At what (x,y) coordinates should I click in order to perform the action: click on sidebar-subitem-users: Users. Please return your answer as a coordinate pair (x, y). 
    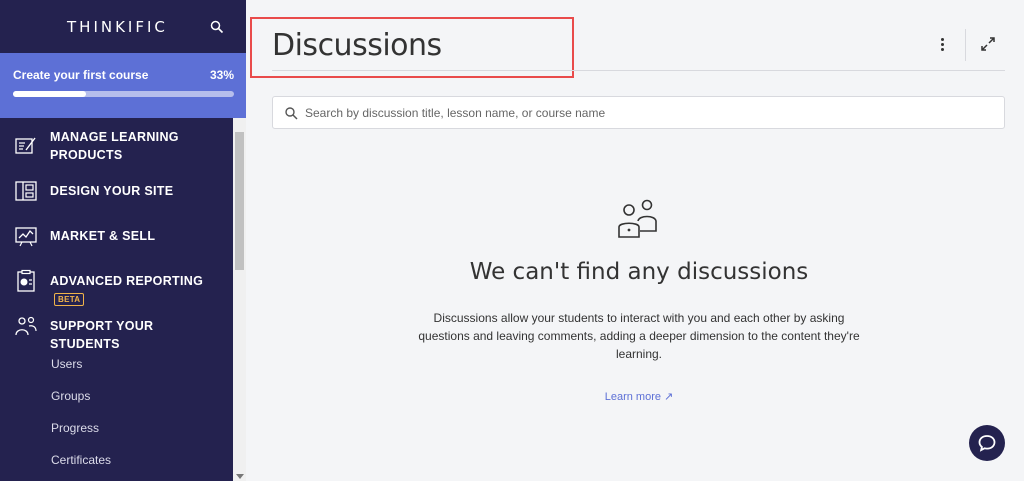
    Looking at the image, I should click on (66, 364).